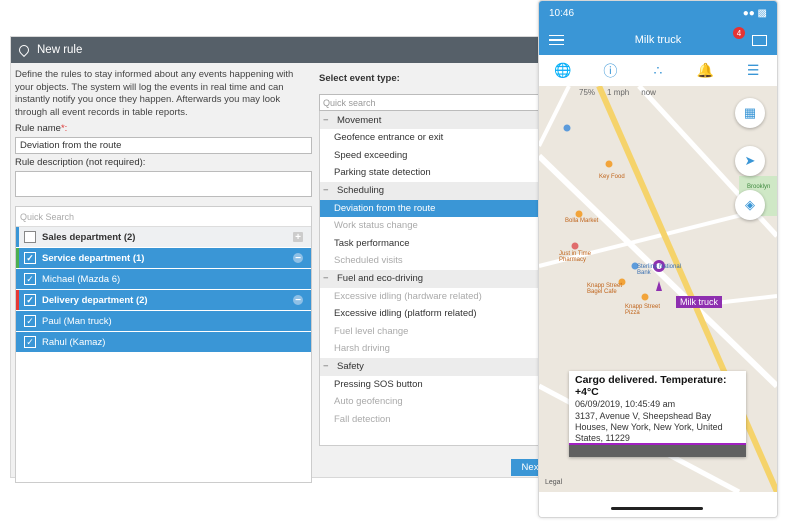 This screenshot has height=523, width=790. I want to click on event-category-label: Fuel and eco-driving, so click(380, 278).